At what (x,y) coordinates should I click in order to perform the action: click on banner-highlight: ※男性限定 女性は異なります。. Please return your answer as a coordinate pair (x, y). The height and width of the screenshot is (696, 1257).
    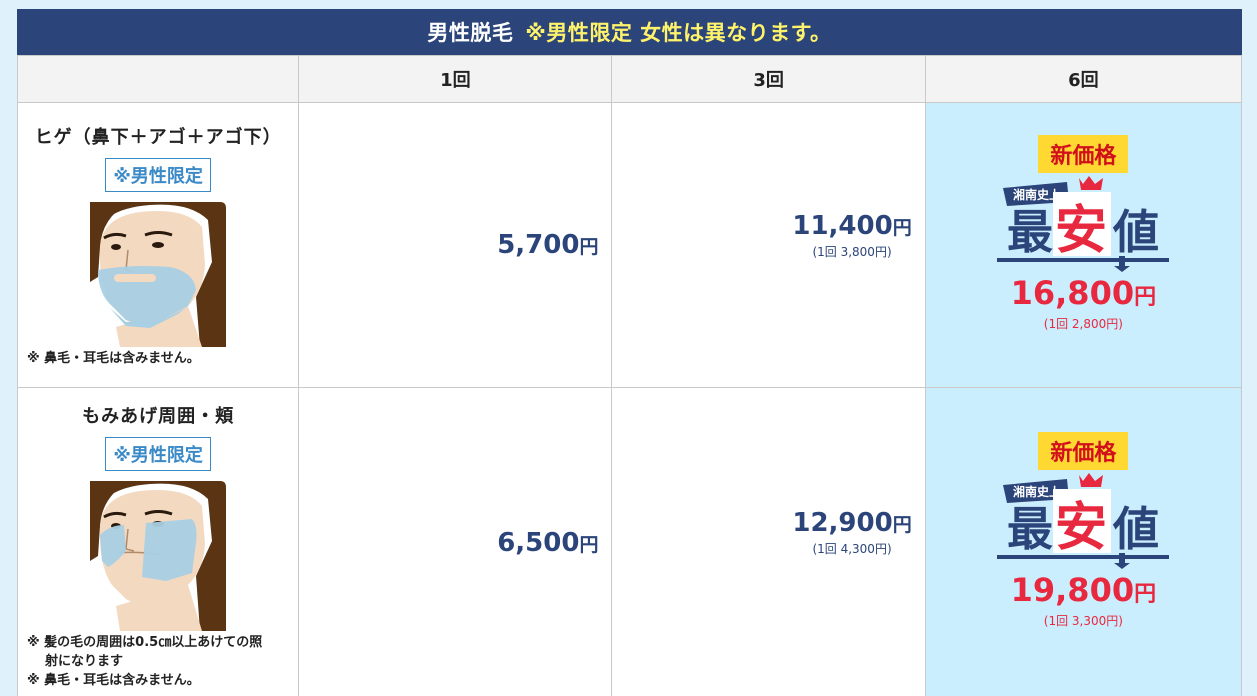
    Looking at the image, I should click on (678, 33).